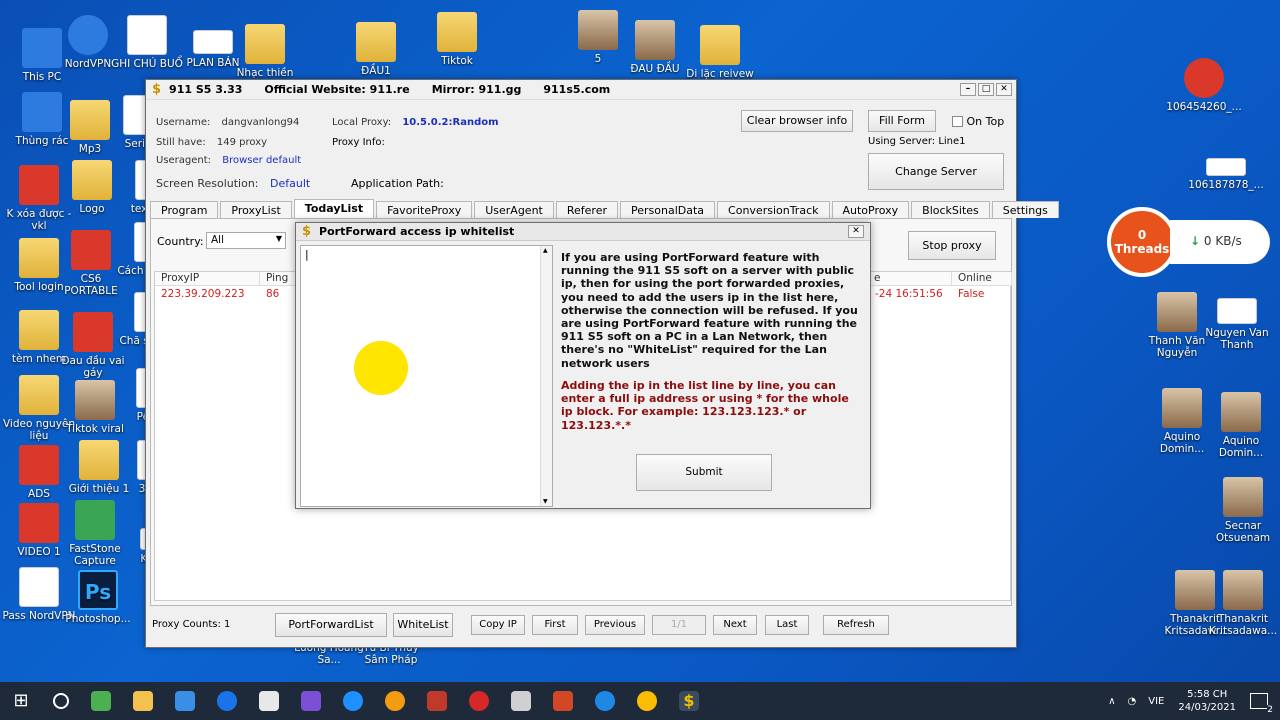 This screenshot has width=1280, height=720. Describe the element at coordinates (376, 49) in the screenshot. I see `desktop-icon-dau1: ĐẦU1` at that location.